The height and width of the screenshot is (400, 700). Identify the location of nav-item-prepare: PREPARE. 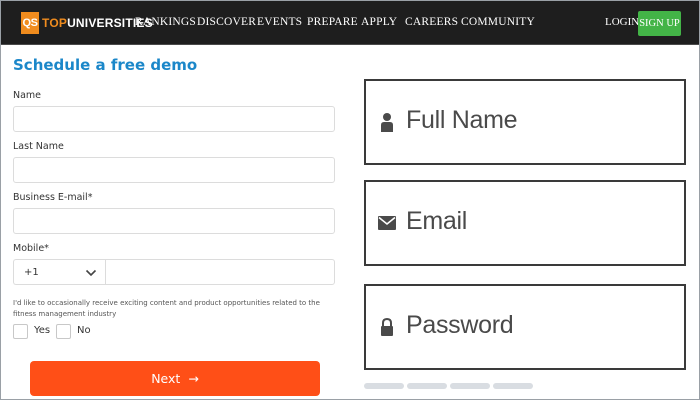
(332, 22).